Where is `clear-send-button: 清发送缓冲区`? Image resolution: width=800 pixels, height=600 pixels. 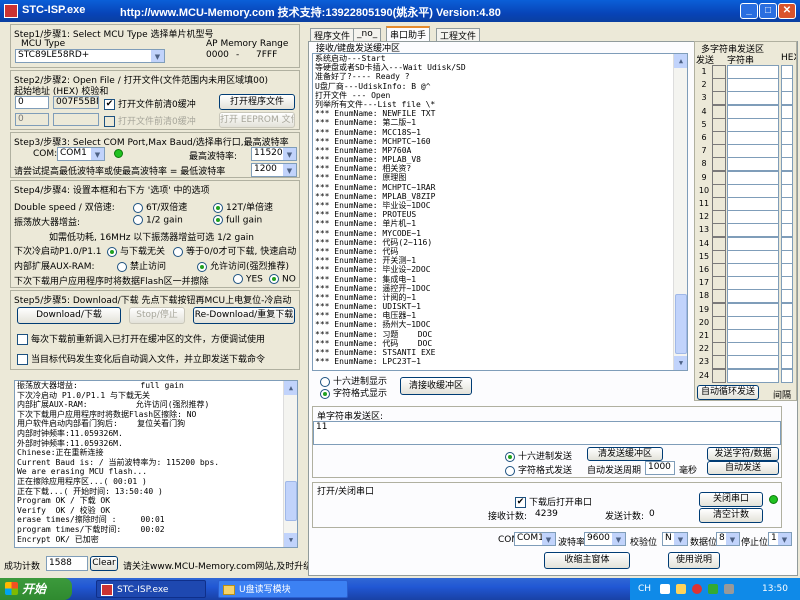 clear-send-button: 清发送缓冲区 is located at coordinates (625, 454).